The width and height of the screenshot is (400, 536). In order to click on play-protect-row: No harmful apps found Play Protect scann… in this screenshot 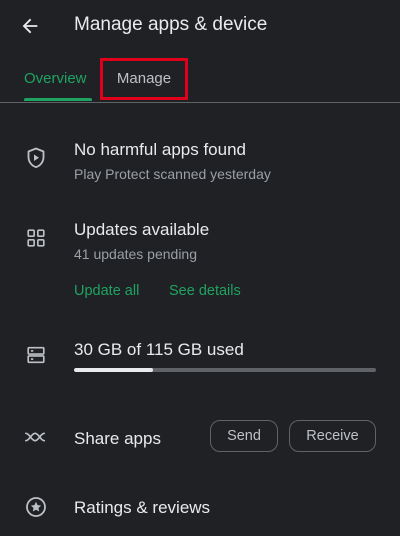, I will do `click(200, 164)`.